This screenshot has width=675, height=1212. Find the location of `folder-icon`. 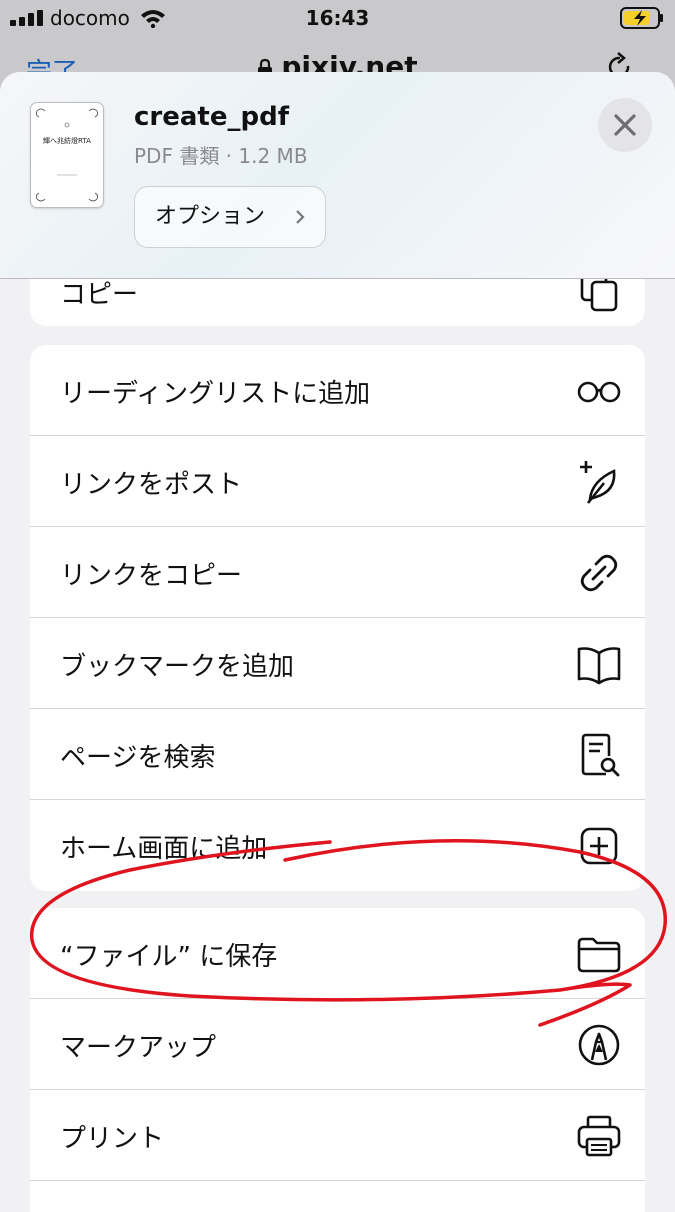

folder-icon is located at coordinates (599, 954).